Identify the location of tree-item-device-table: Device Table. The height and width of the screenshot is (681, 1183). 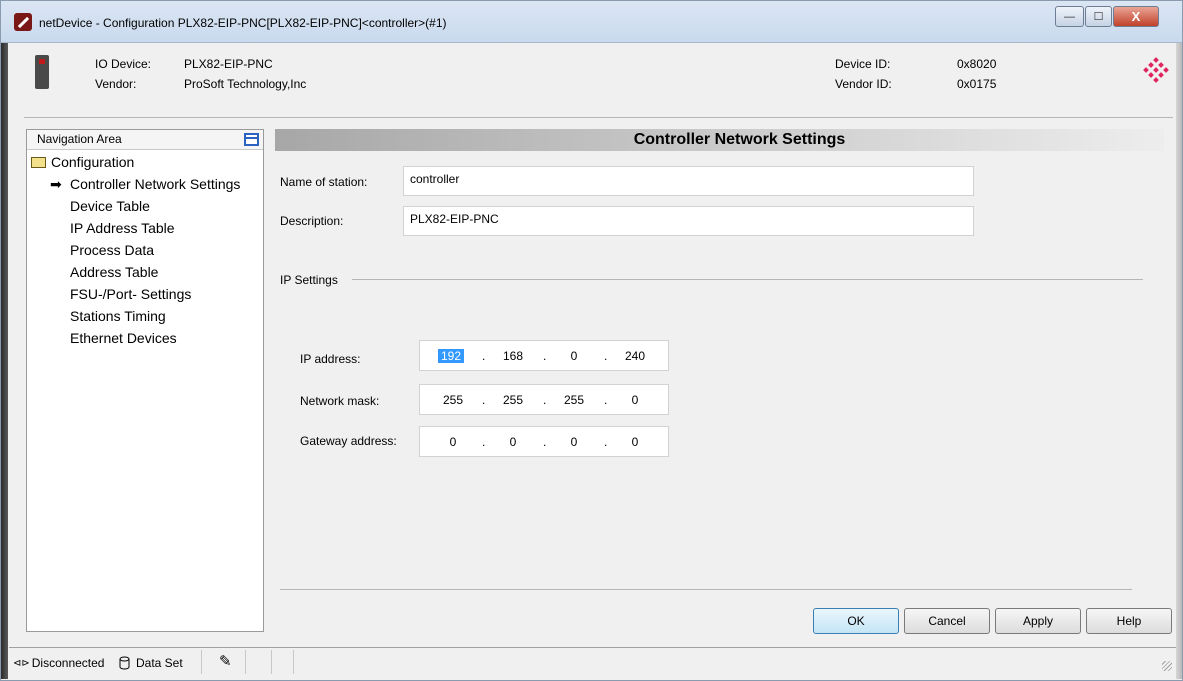
(110, 206).